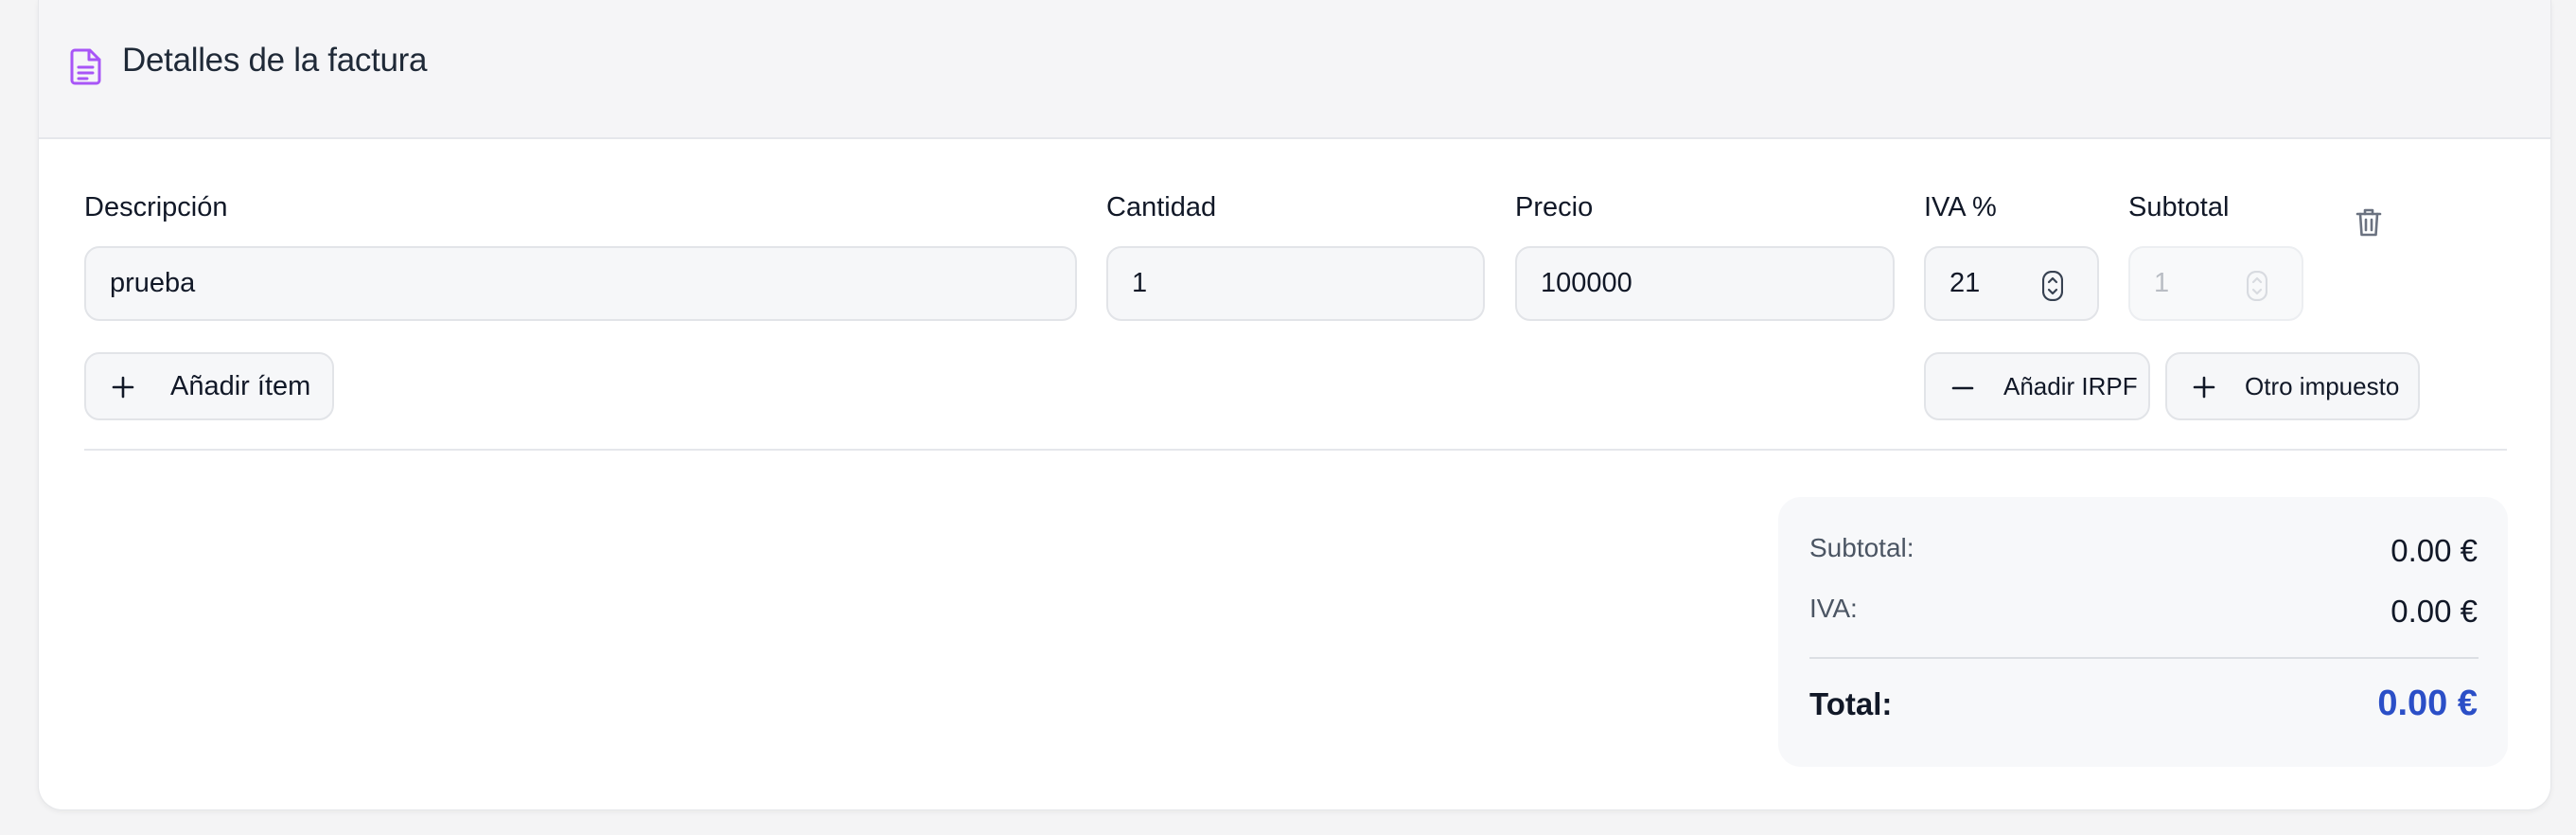  What do you see at coordinates (1586, 283) in the screenshot?
I see `price-value: 100000` at bounding box center [1586, 283].